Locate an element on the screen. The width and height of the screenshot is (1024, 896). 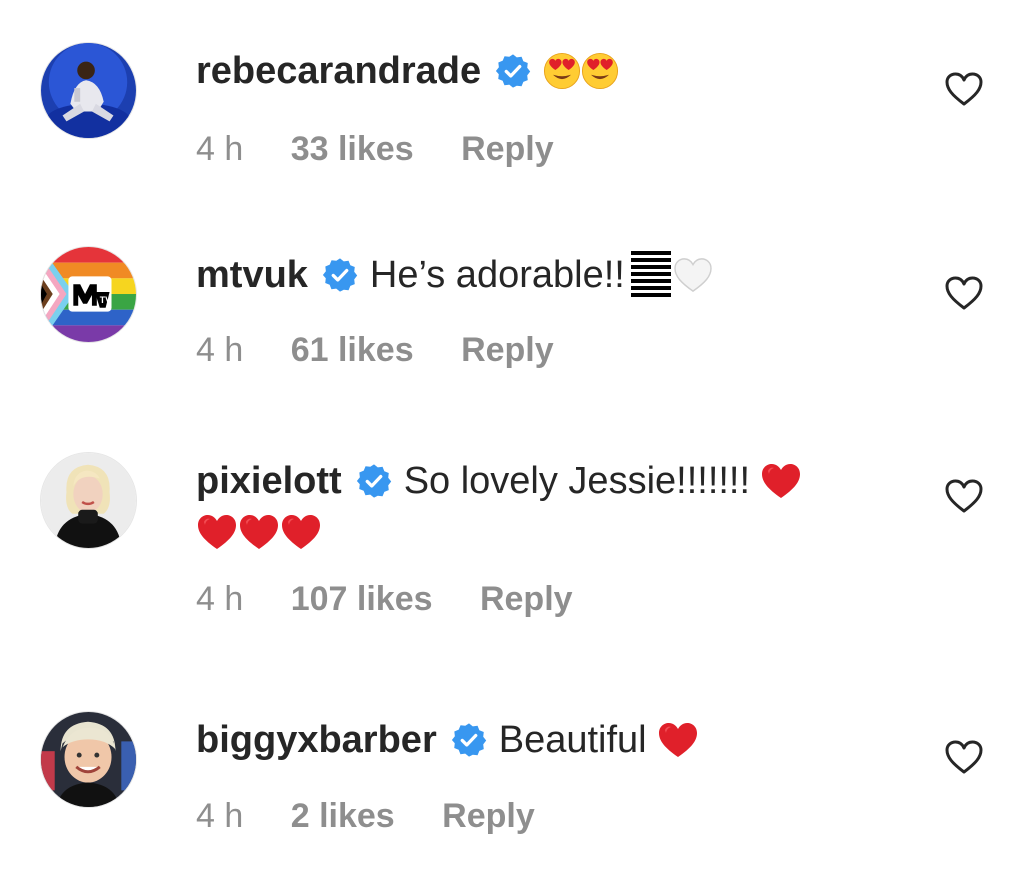
comment-line: biggyxbarber Beautiful is located at coordinates (546, 740).